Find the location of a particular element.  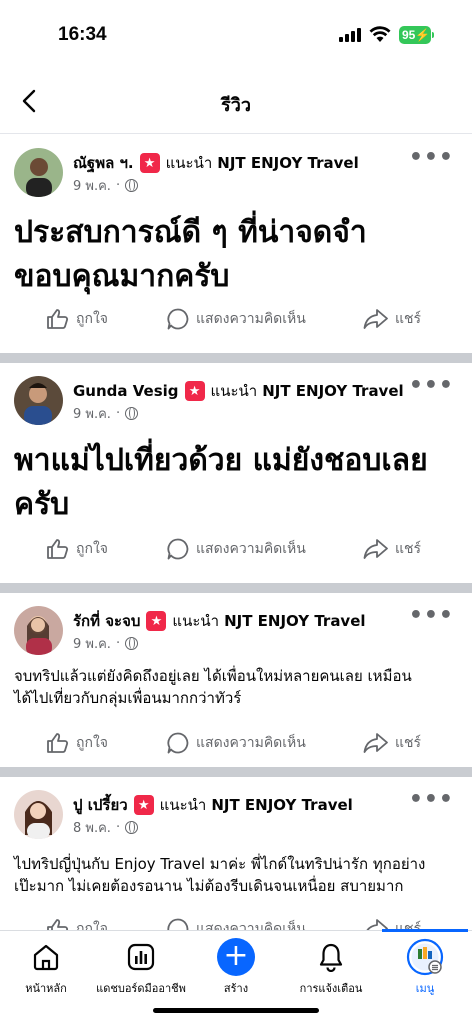

author-name: รักที่ จะจบ is located at coordinates (106, 621).